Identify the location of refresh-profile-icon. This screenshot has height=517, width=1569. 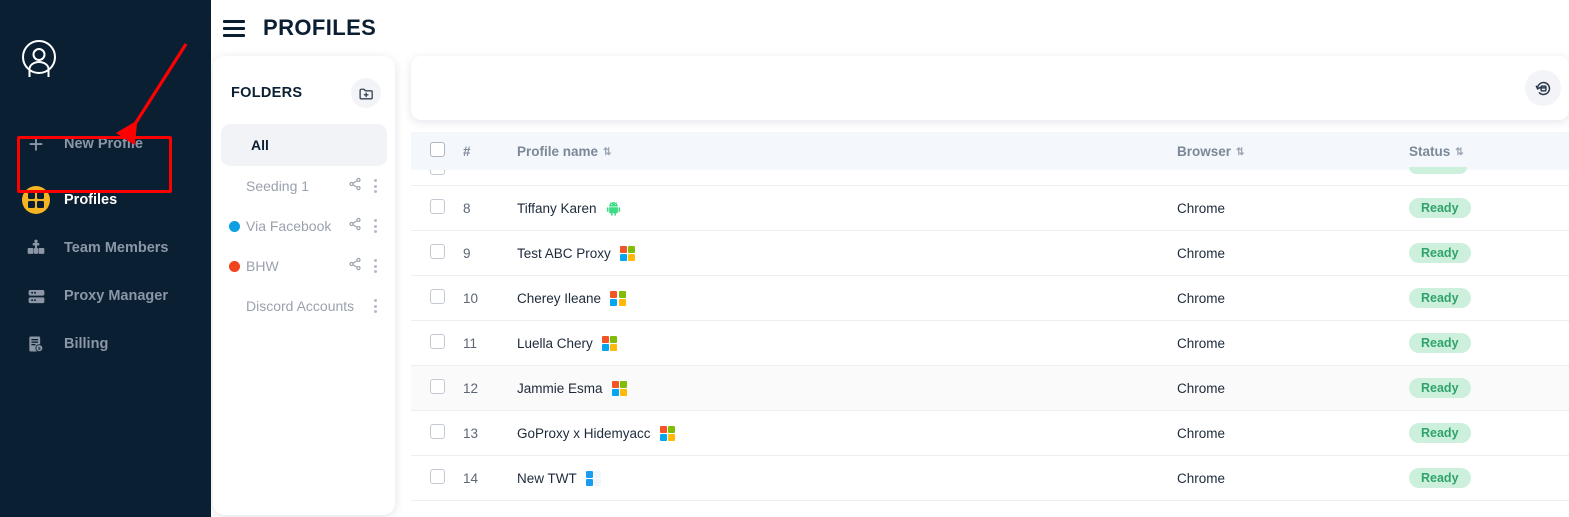
(1543, 88).